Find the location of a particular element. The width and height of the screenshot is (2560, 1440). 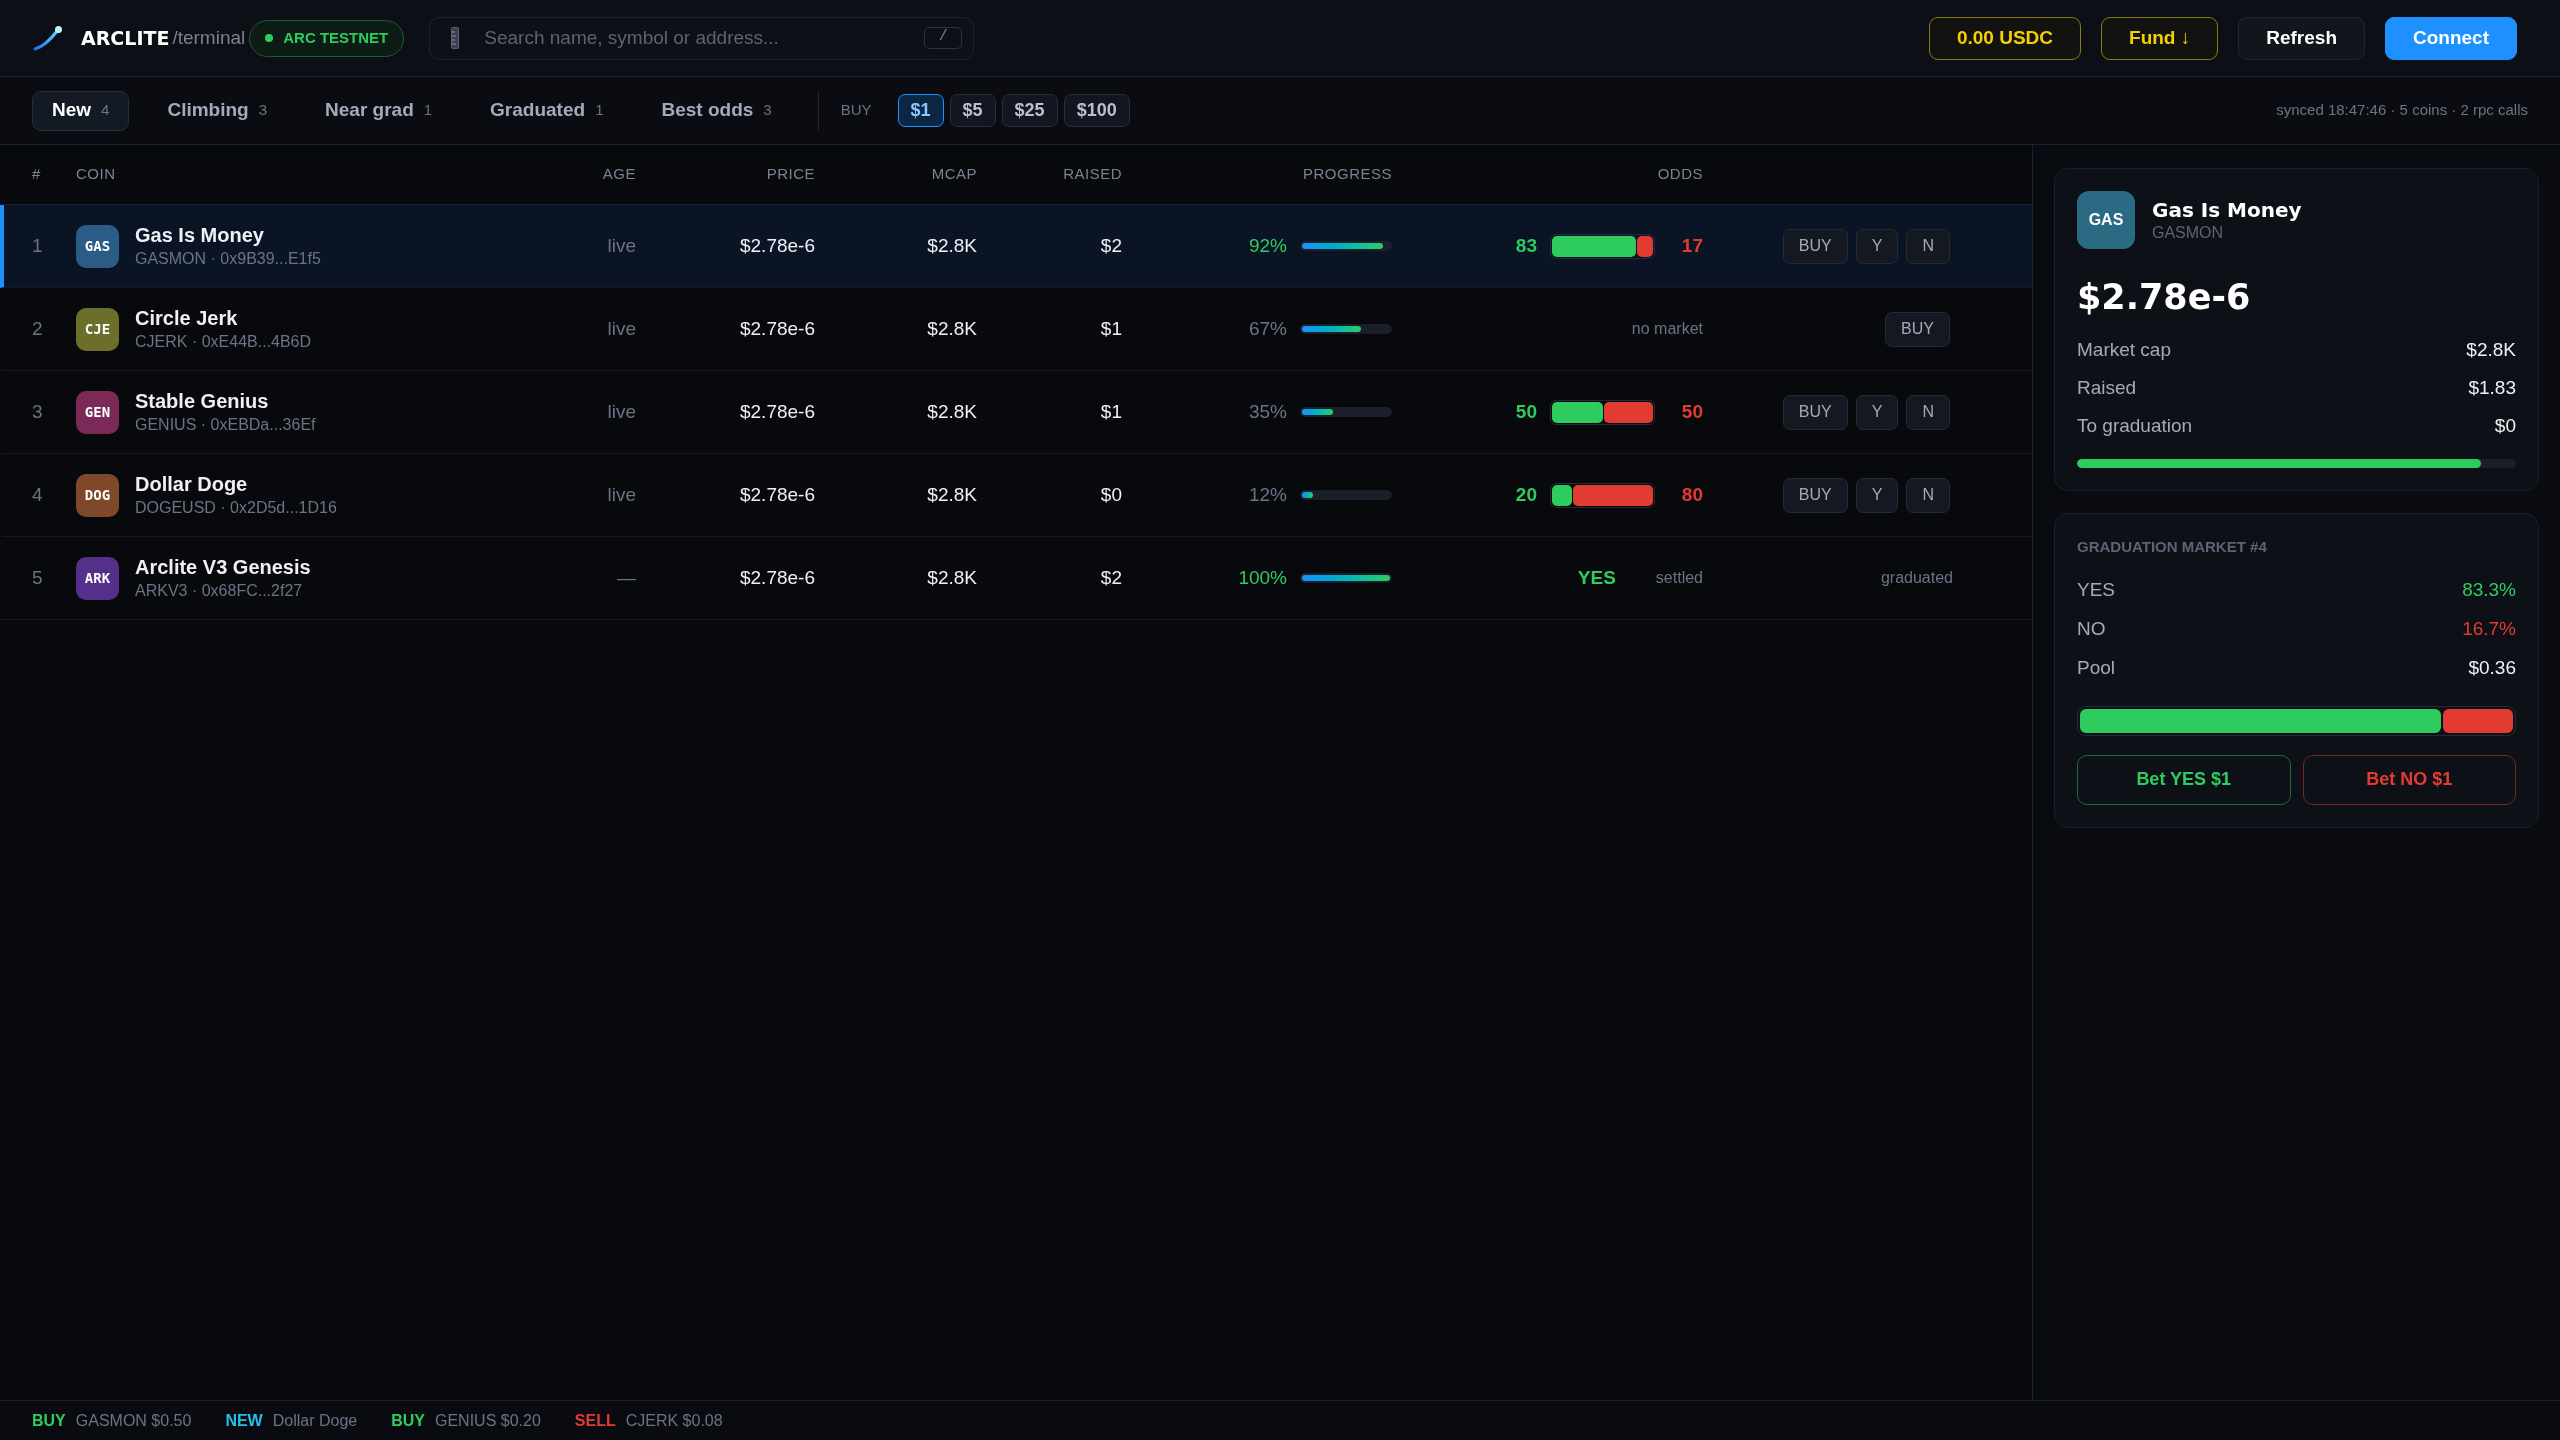

progress-percent: 92% is located at coordinates (1267, 245).